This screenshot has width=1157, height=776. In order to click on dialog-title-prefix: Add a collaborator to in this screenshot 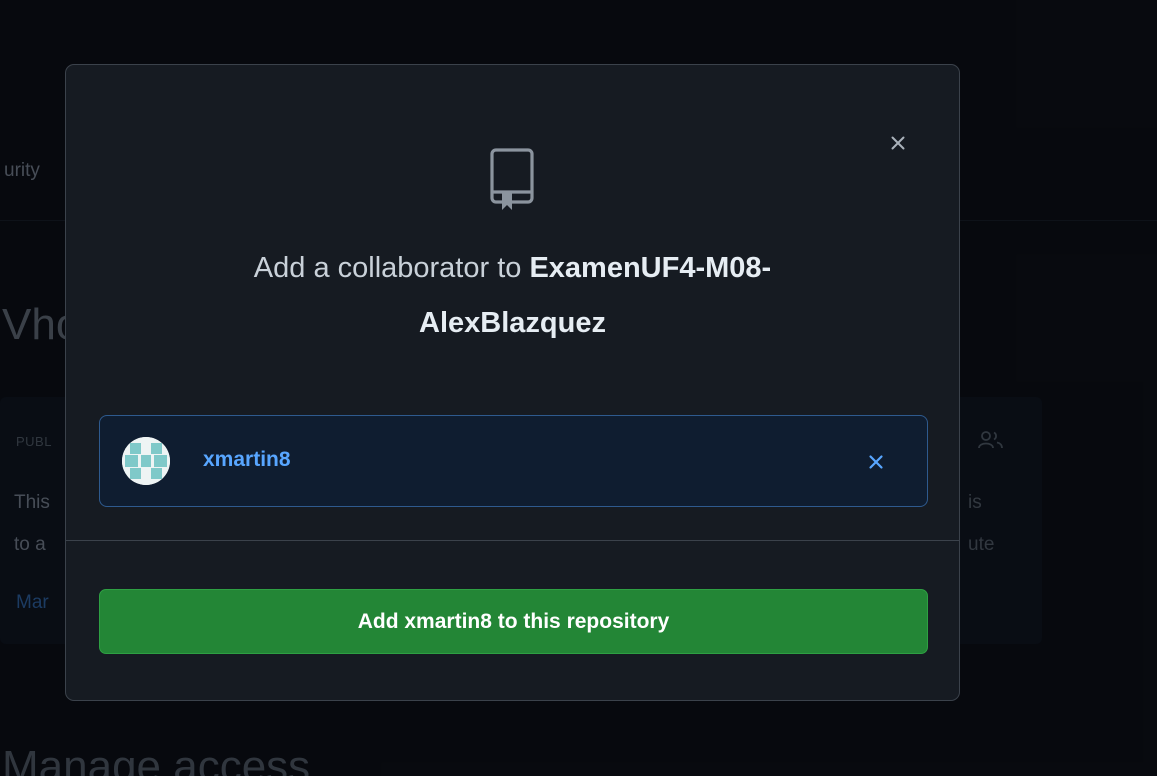, I will do `click(391, 268)`.